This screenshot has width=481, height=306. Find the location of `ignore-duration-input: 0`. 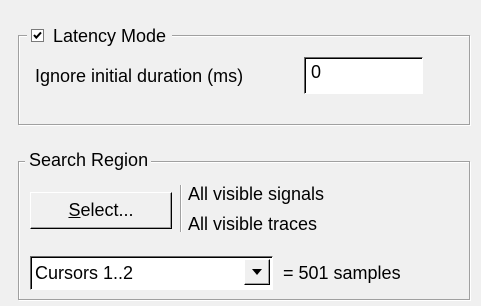

ignore-duration-input: 0 is located at coordinates (363, 75).